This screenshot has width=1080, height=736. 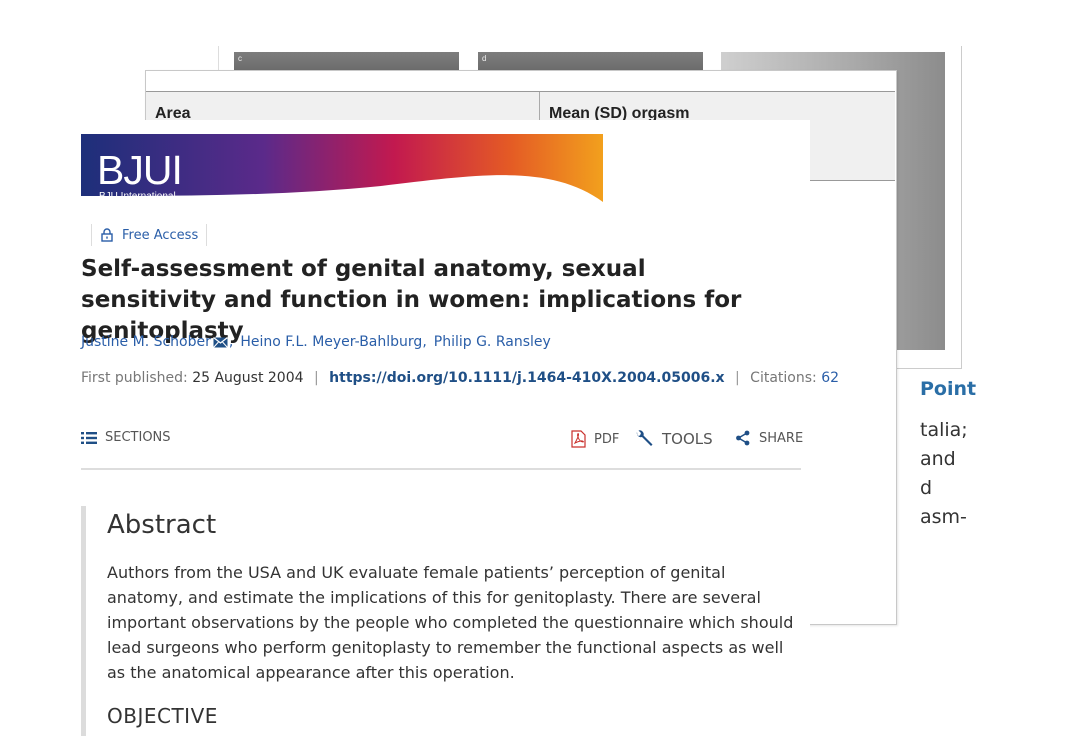 What do you see at coordinates (342, 168) in the screenshot?
I see `journal-banner: BJUI BJU International` at bounding box center [342, 168].